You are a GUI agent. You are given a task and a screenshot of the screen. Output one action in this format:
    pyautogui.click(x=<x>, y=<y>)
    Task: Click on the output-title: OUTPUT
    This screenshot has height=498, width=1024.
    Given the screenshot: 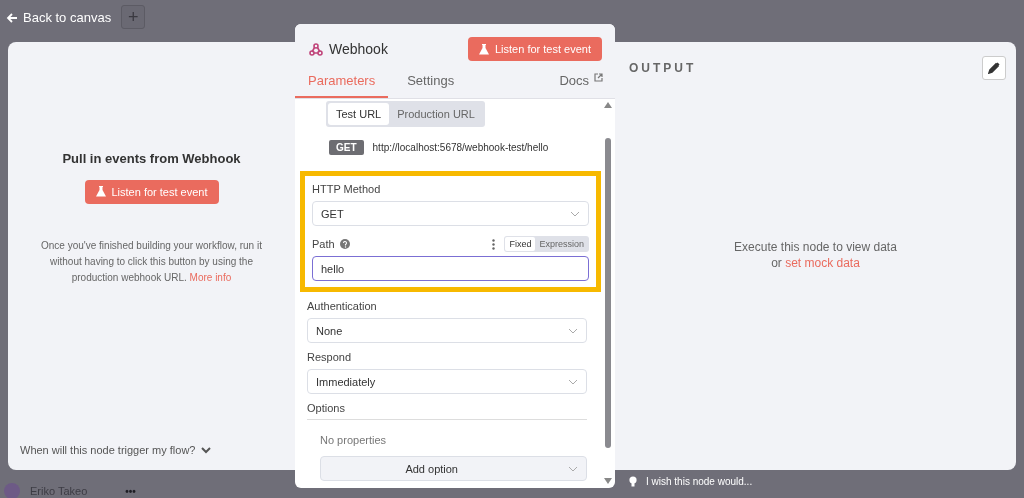 What is the action you would take?
    pyautogui.click(x=663, y=68)
    